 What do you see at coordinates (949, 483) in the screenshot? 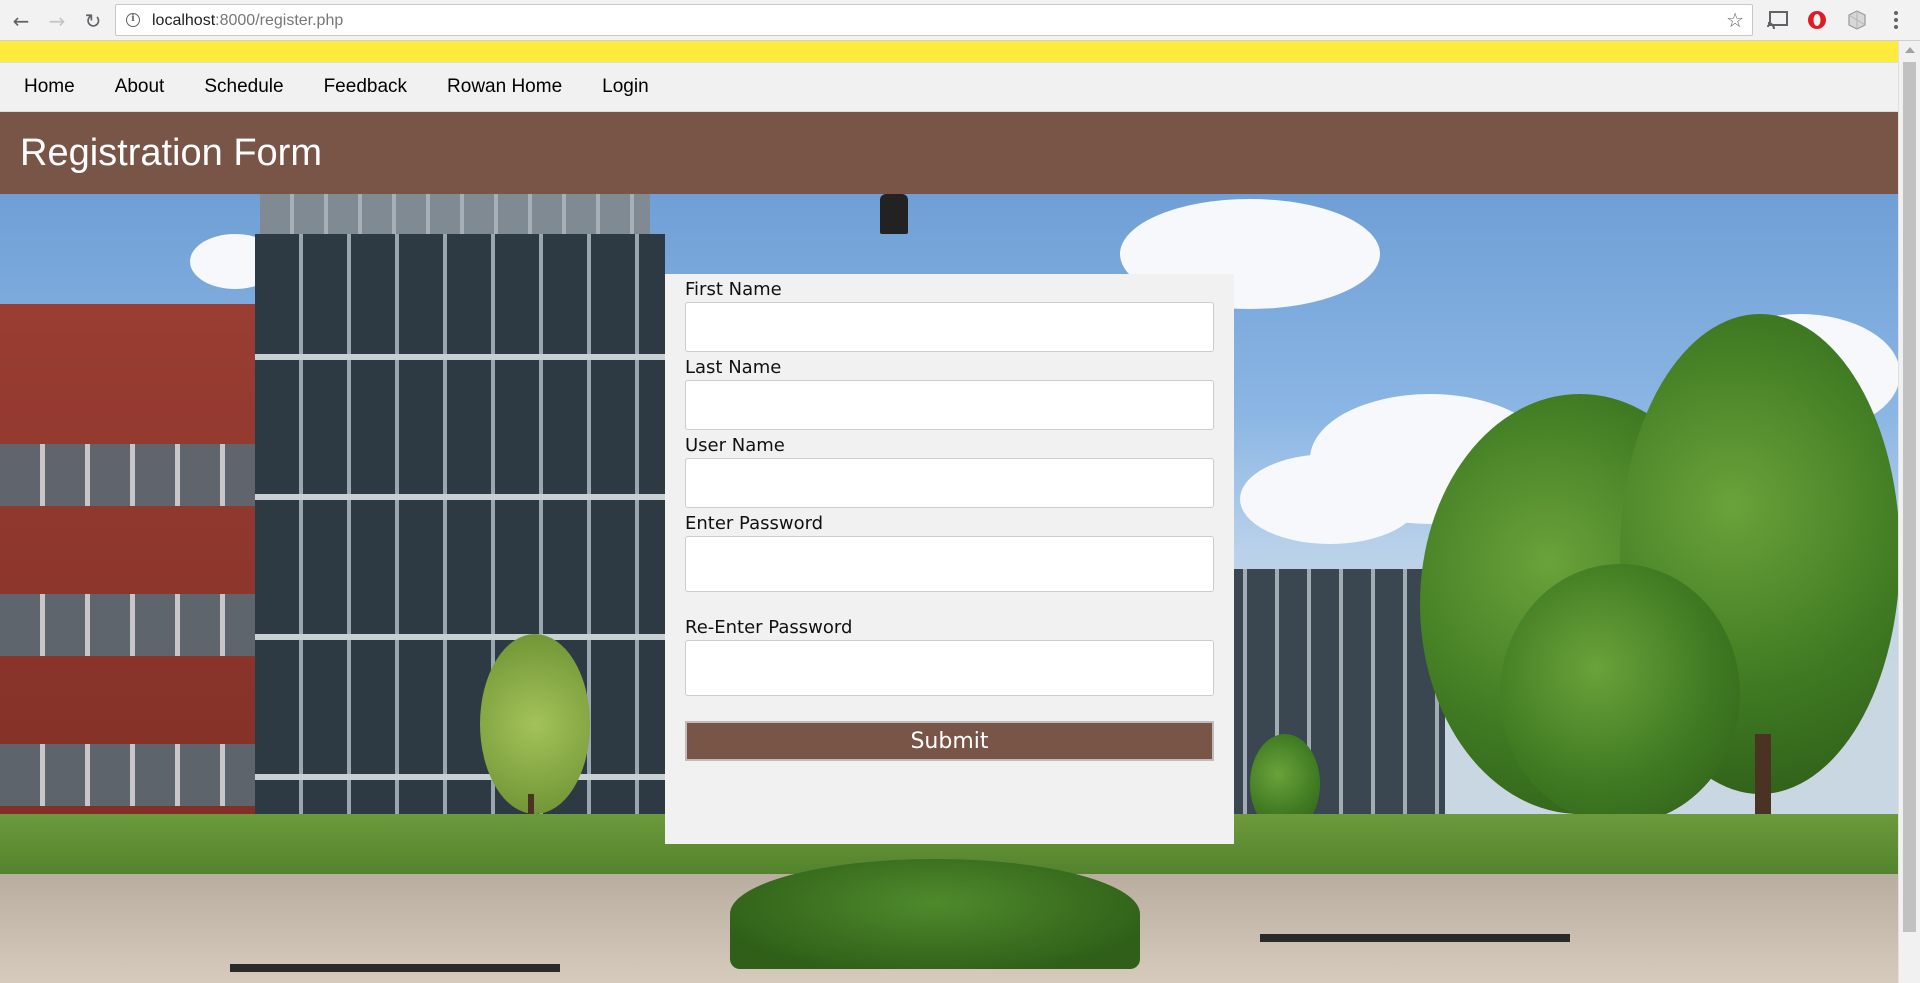
I see `user-name-input` at bounding box center [949, 483].